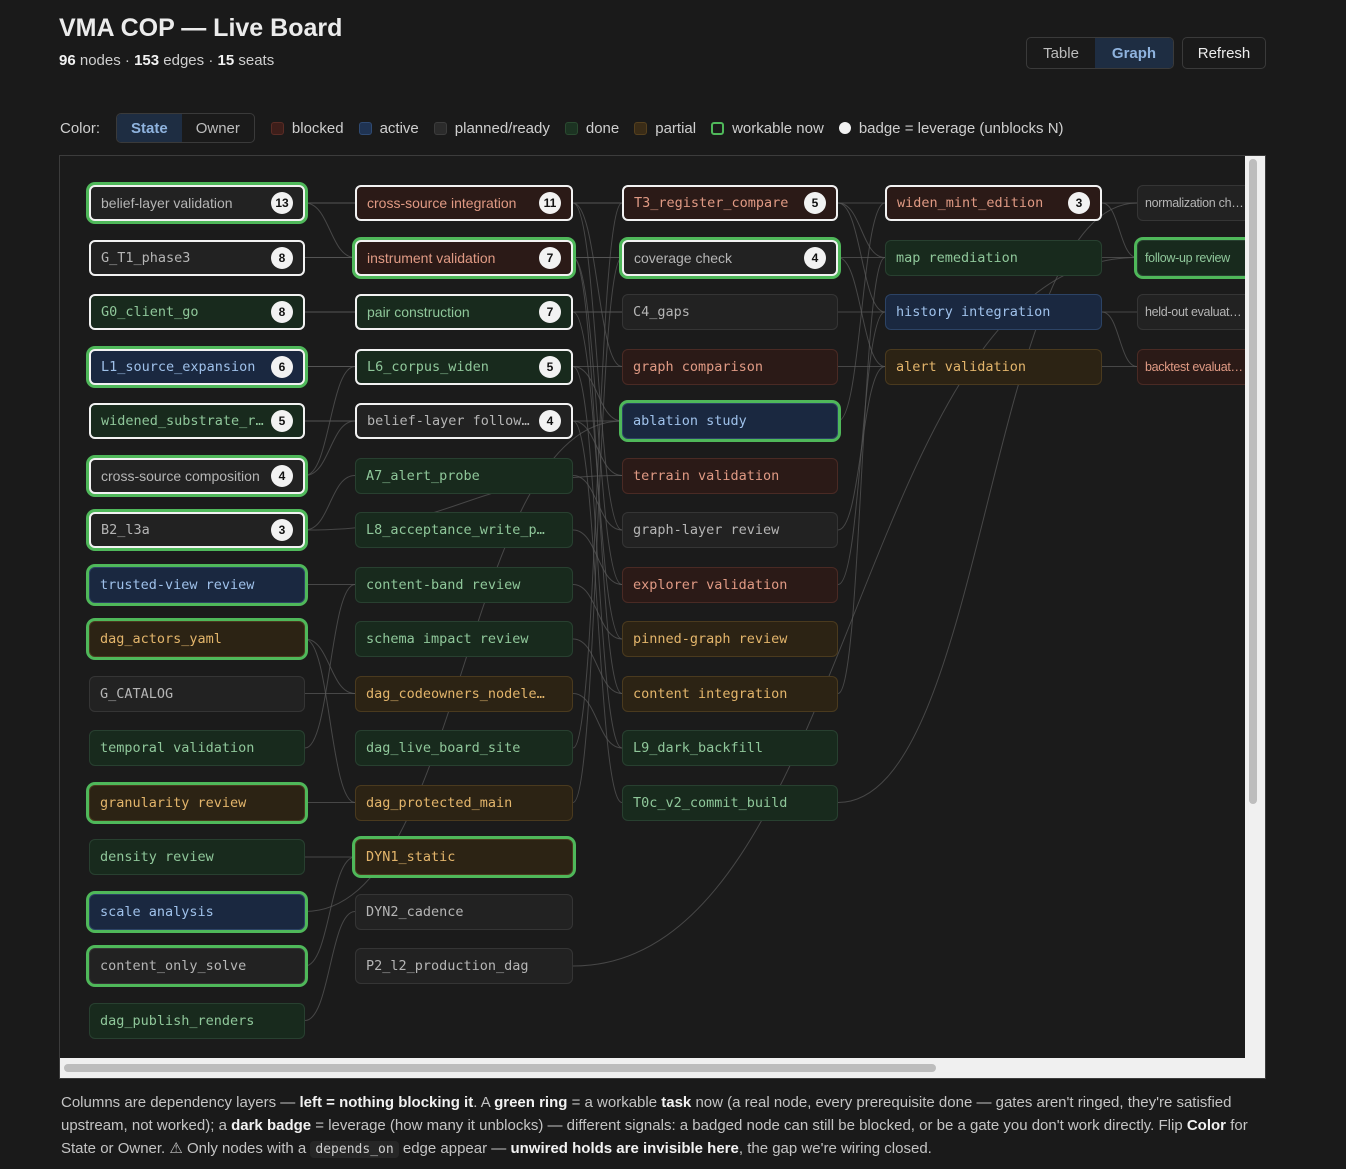 The image size is (1346, 1169). I want to click on graph-node: DYN1_static, so click(464, 857).